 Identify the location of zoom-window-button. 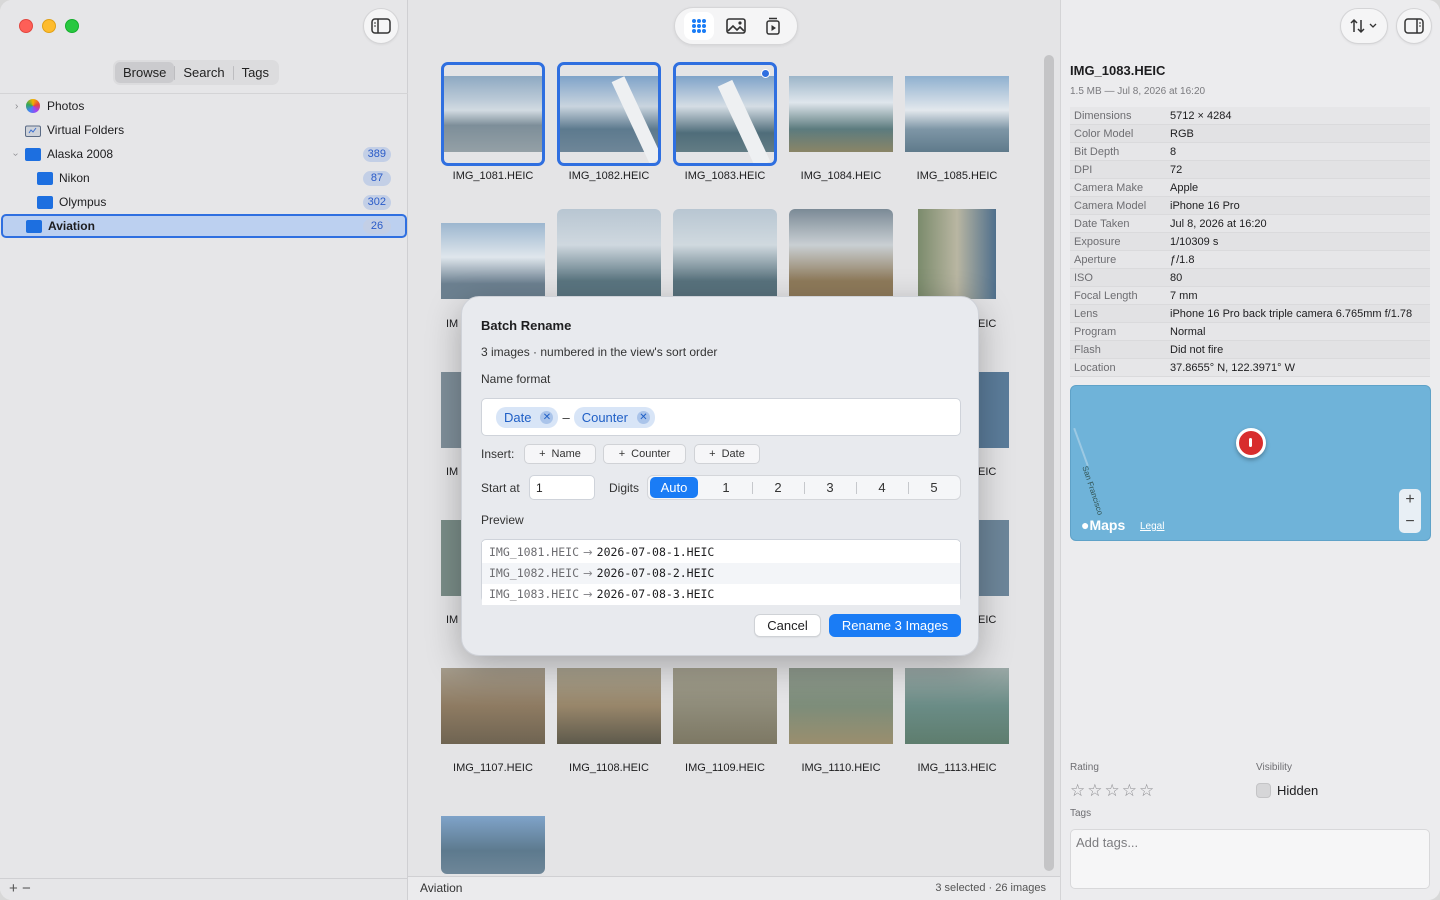
(72, 26).